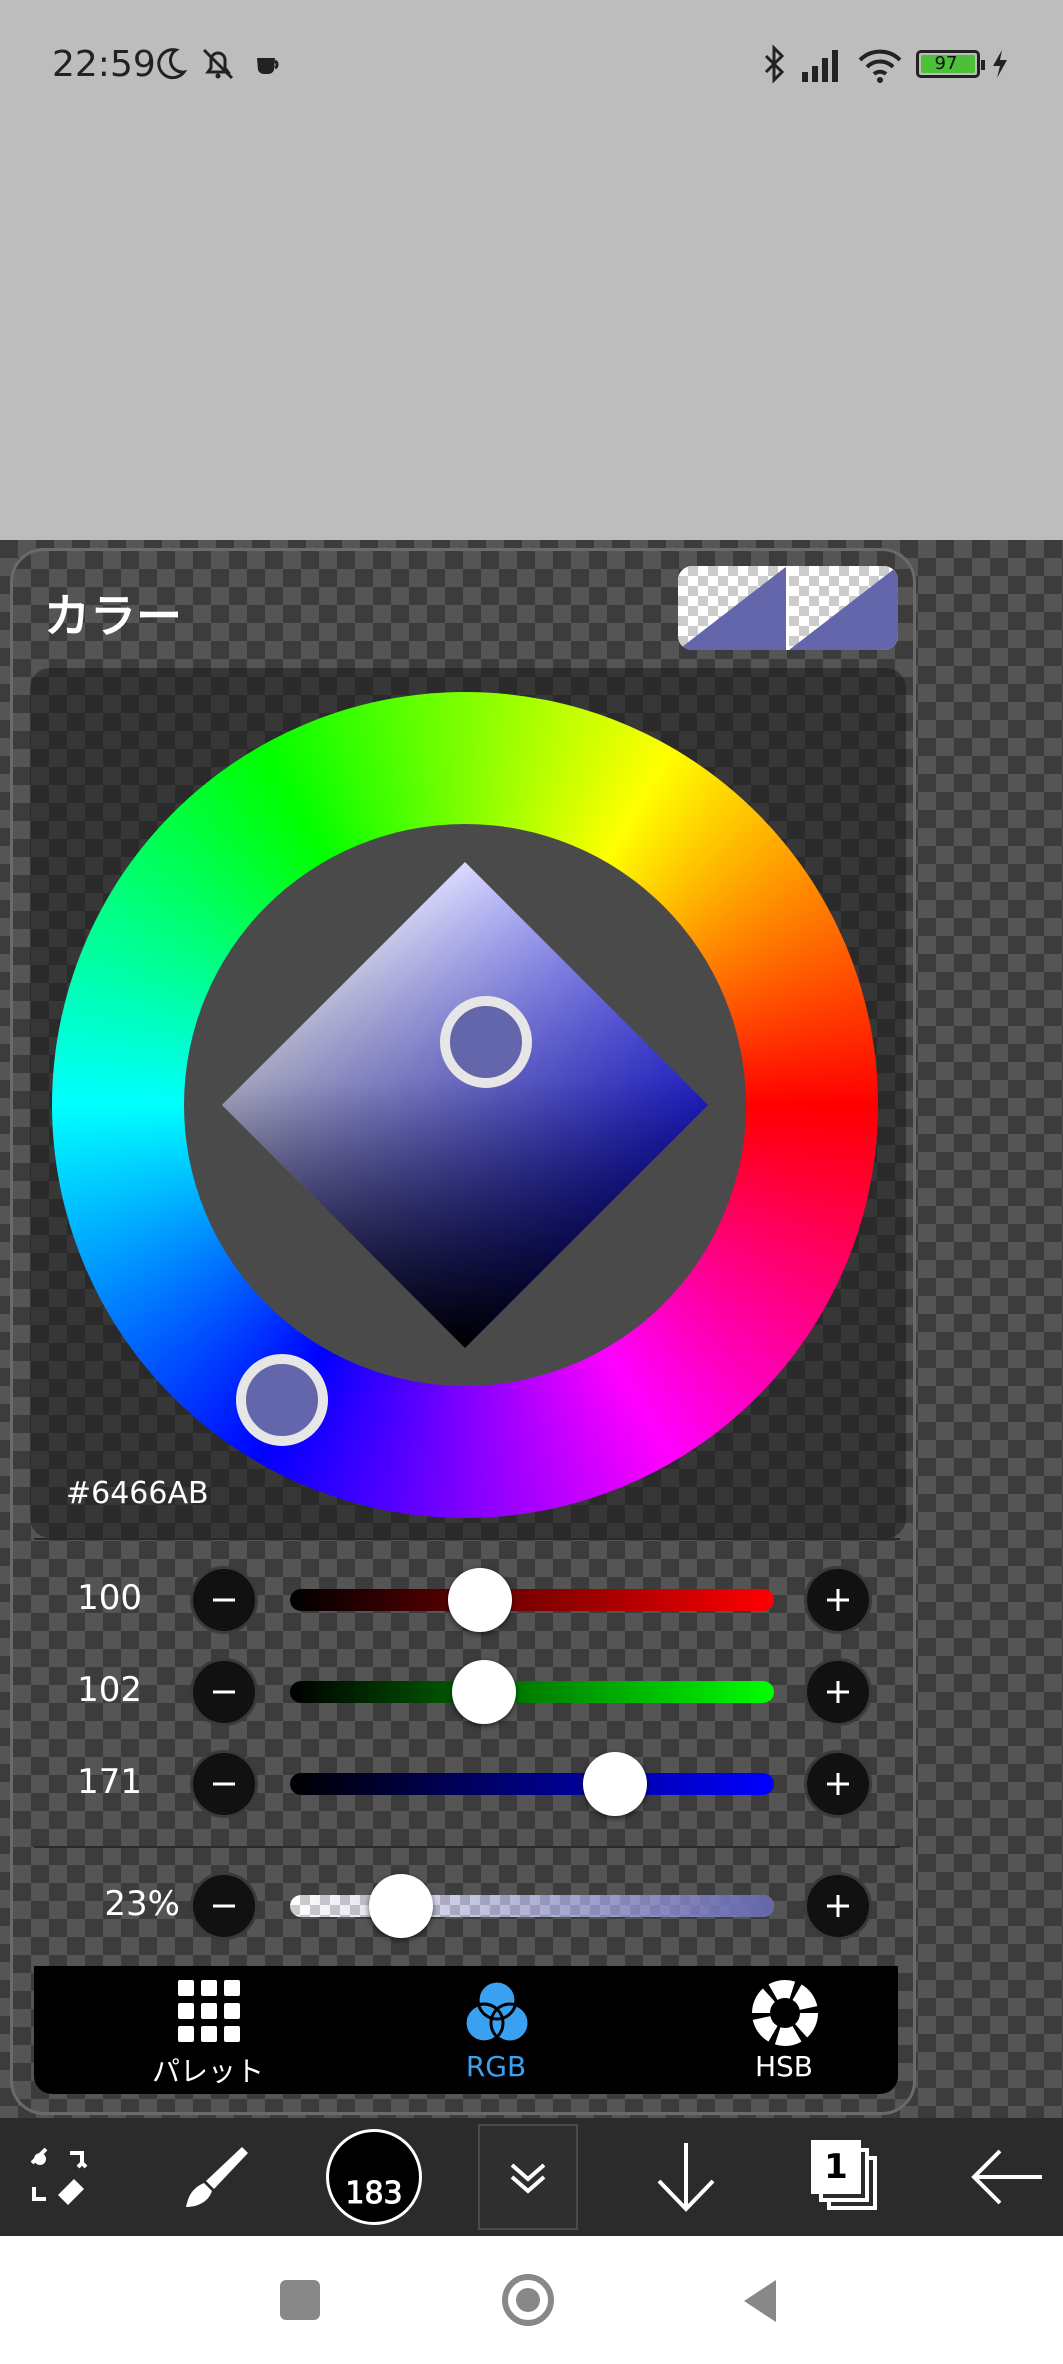 This screenshot has width=1063, height=2364. I want to click on blue-decrease-button, so click(224, 1784).